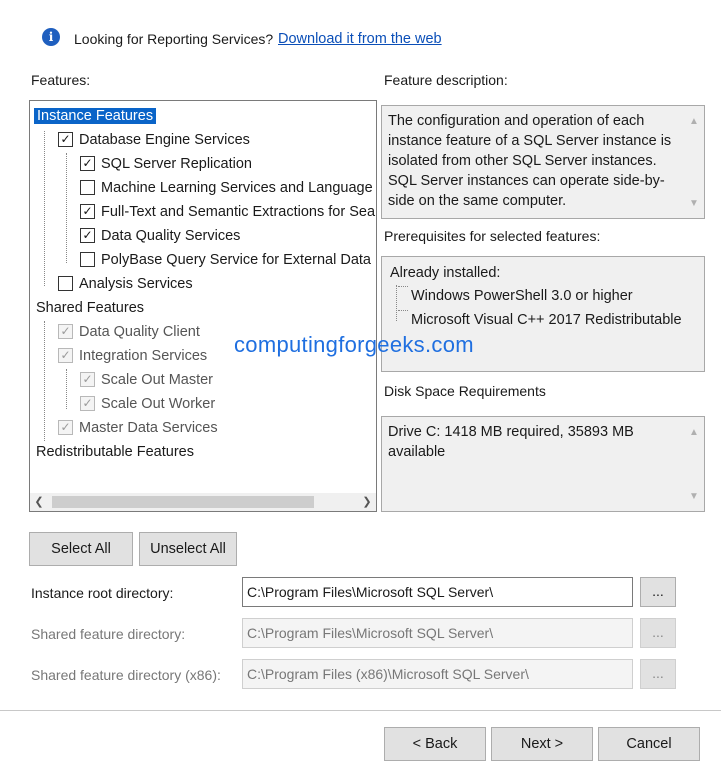 This screenshot has height=761, width=721. What do you see at coordinates (188, 549) in the screenshot?
I see `unselect-all-button: Unselect All` at bounding box center [188, 549].